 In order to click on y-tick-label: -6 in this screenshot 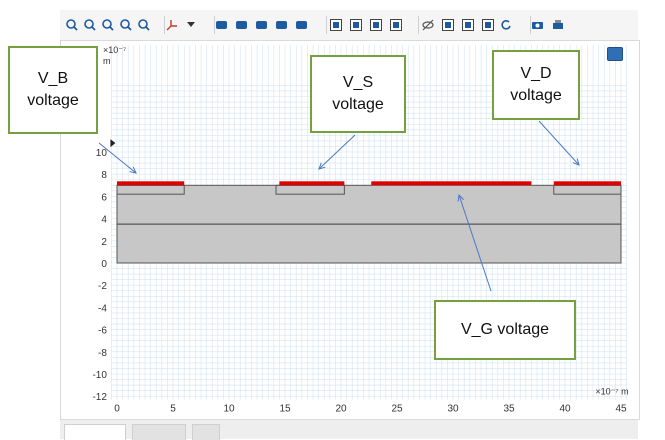, I will do `click(102, 331)`.